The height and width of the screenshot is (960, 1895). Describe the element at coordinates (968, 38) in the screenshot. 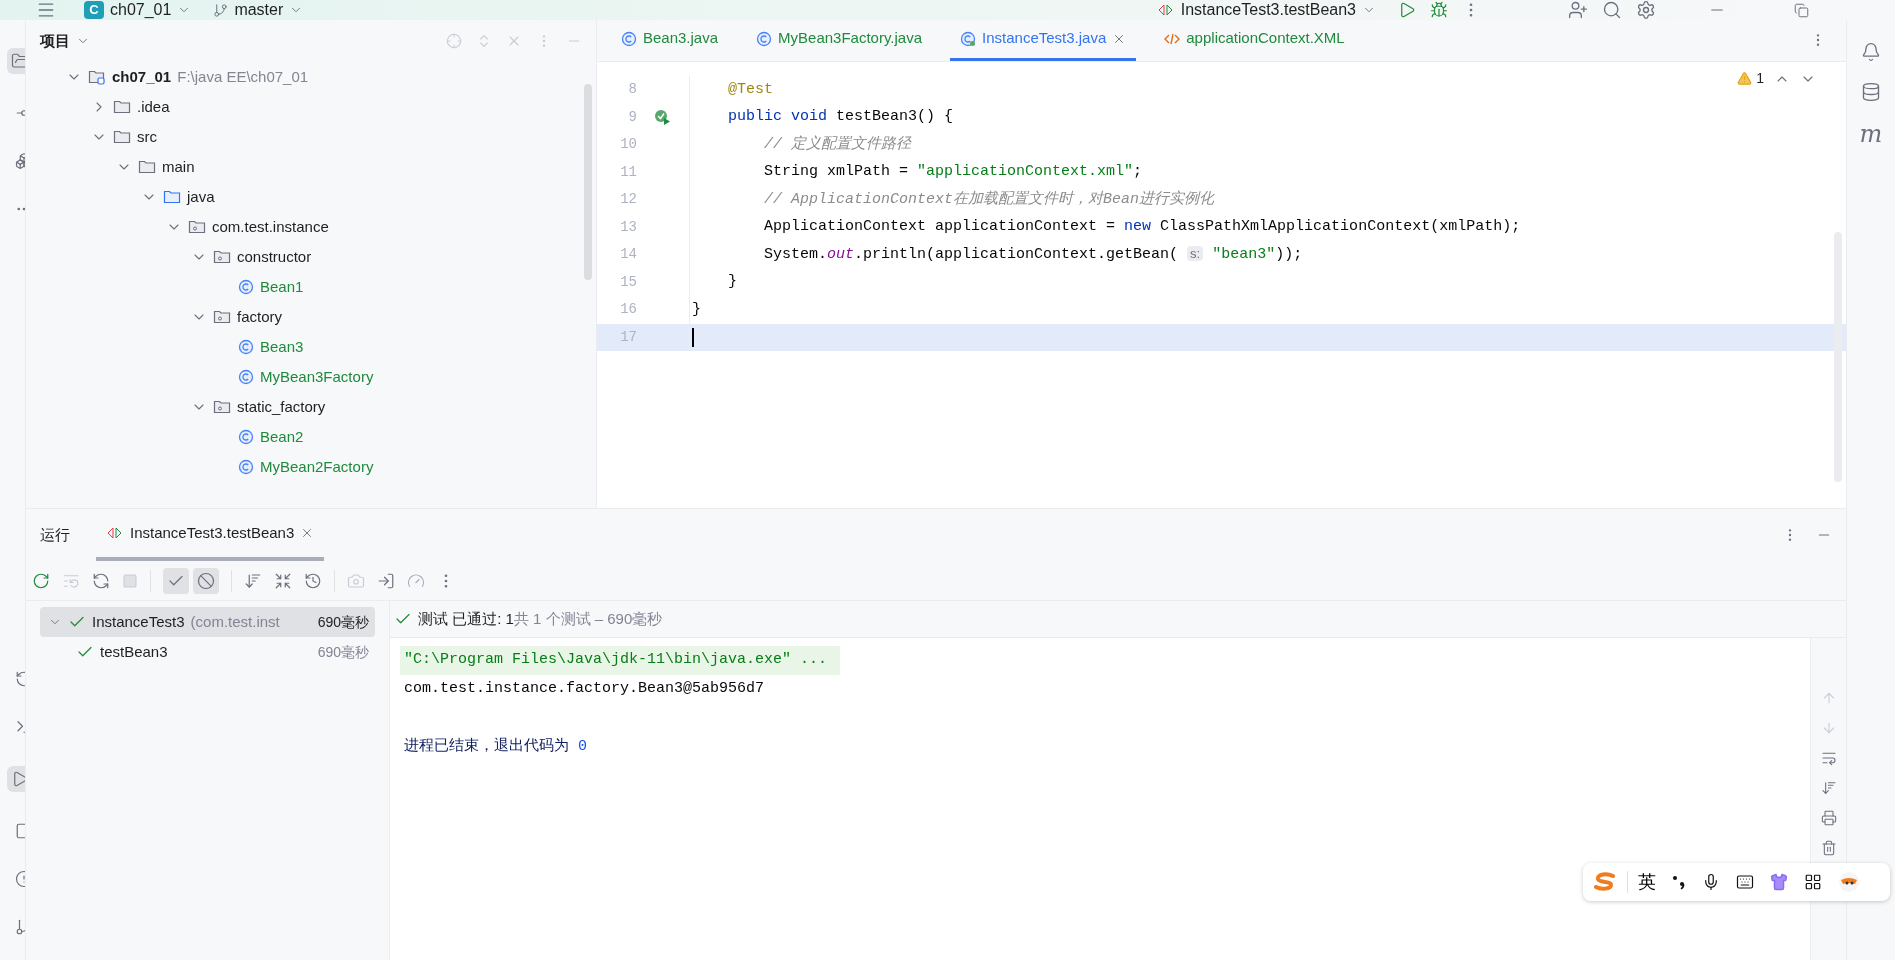

I see `test-class-icon` at that location.